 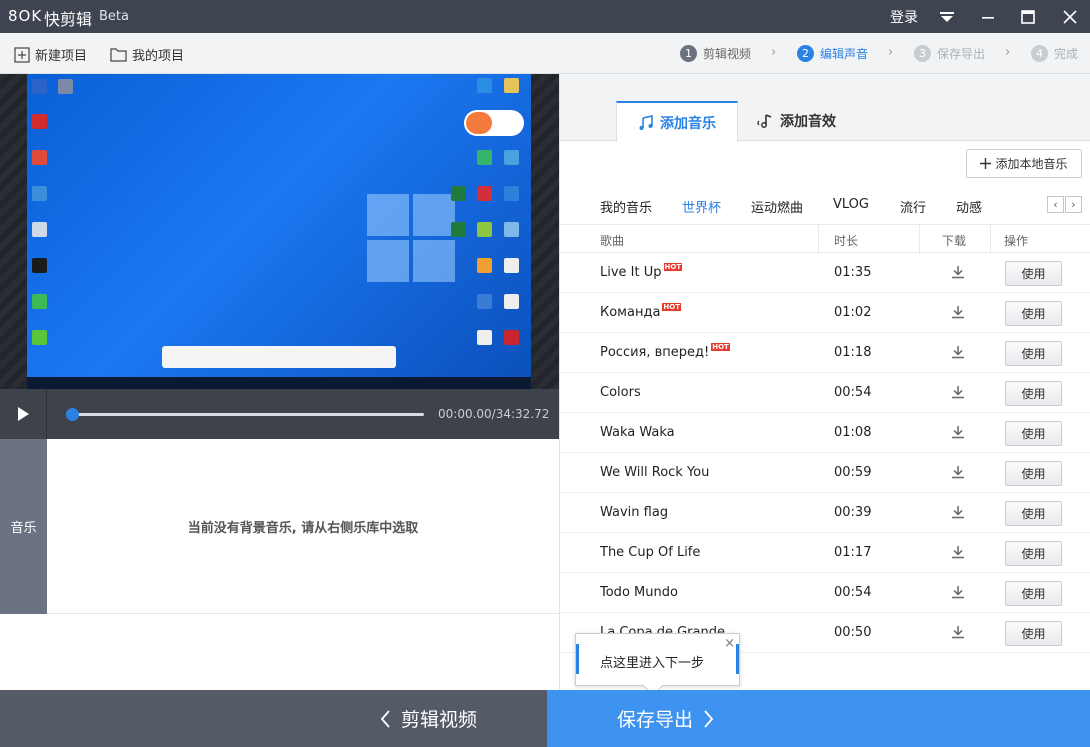 What do you see at coordinates (825, 593) in the screenshot?
I see `song-row: Todo Mundo 00:54 使用` at bounding box center [825, 593].